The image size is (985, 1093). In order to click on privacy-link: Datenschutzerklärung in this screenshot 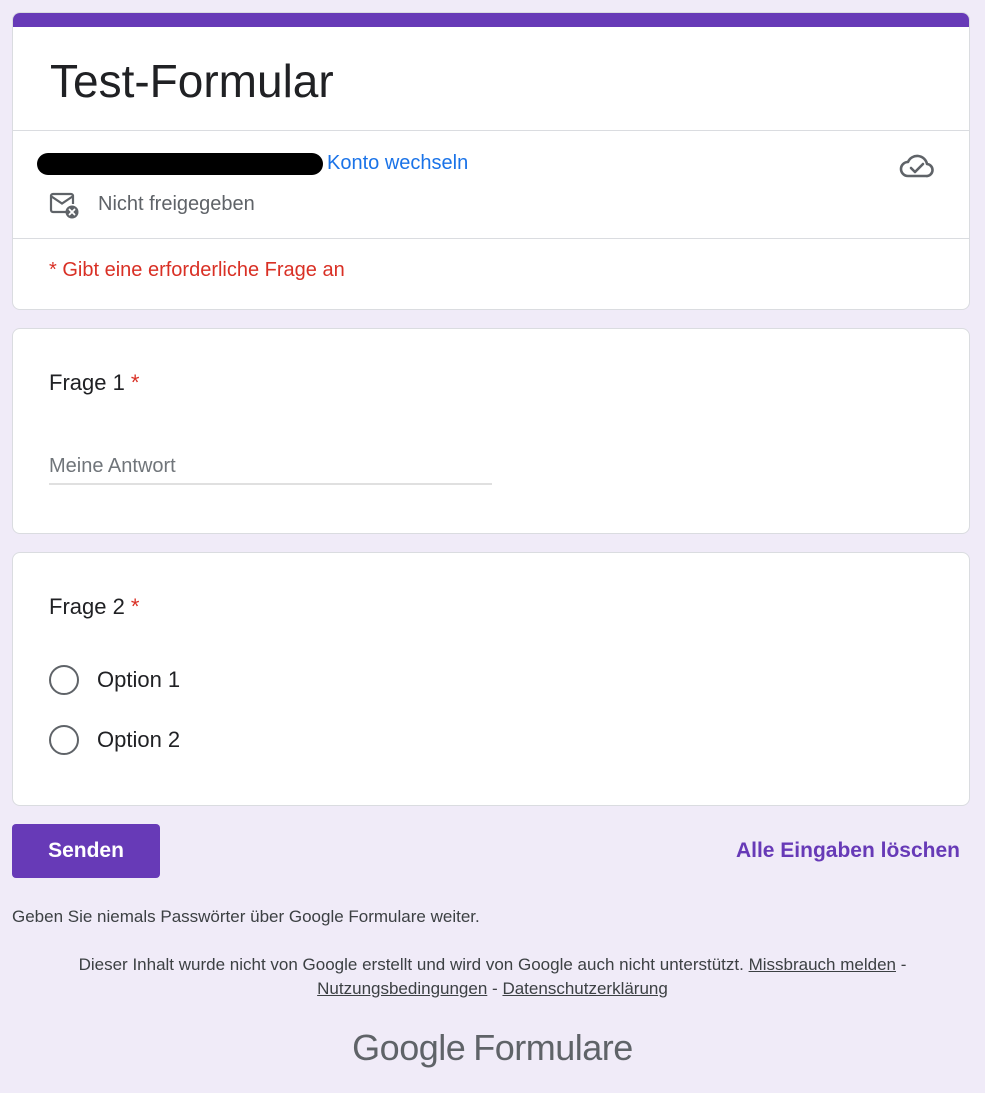, I will do `click(584, 988)`.